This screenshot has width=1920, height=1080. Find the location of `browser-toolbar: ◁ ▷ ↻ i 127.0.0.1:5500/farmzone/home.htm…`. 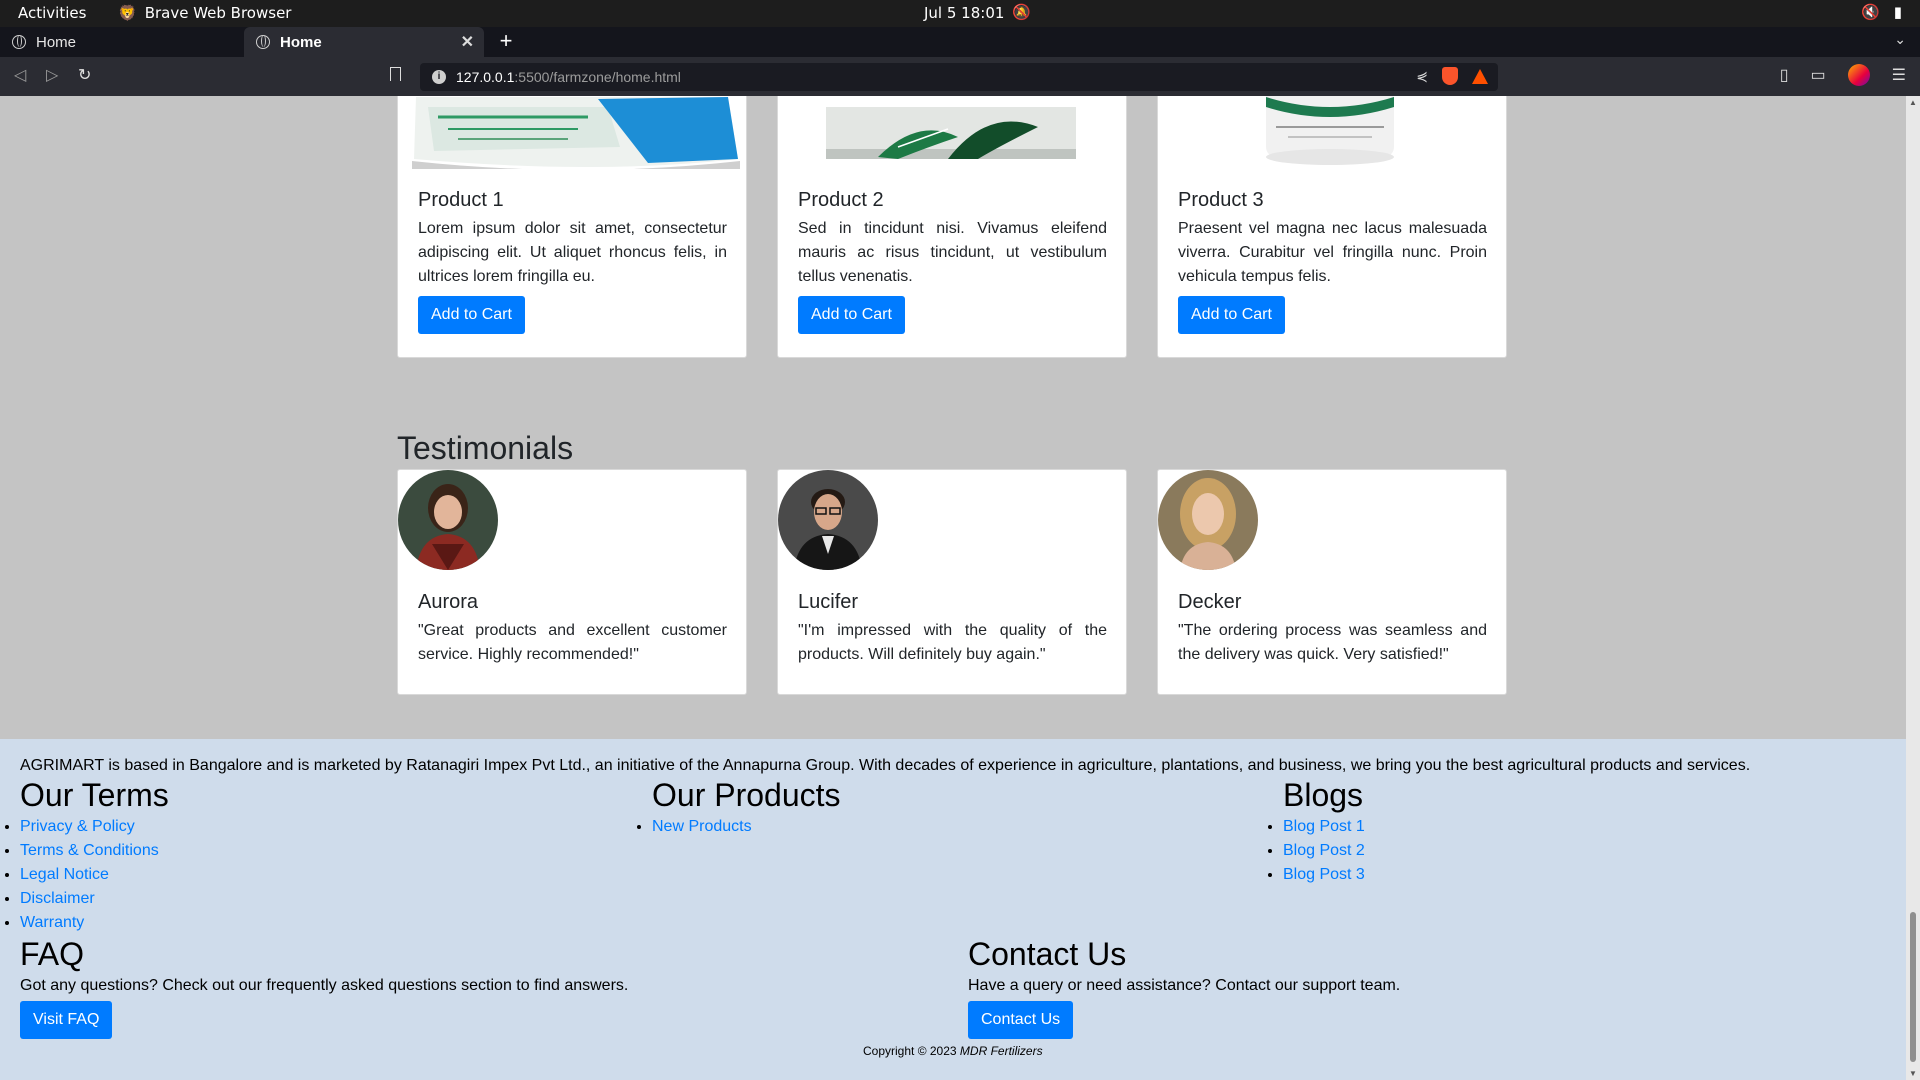

browser-toolbar: ◁ ▷ ↻ i 127.0.0.1:5500/farmzone/home.htm… is located at coordinates (960, 76).